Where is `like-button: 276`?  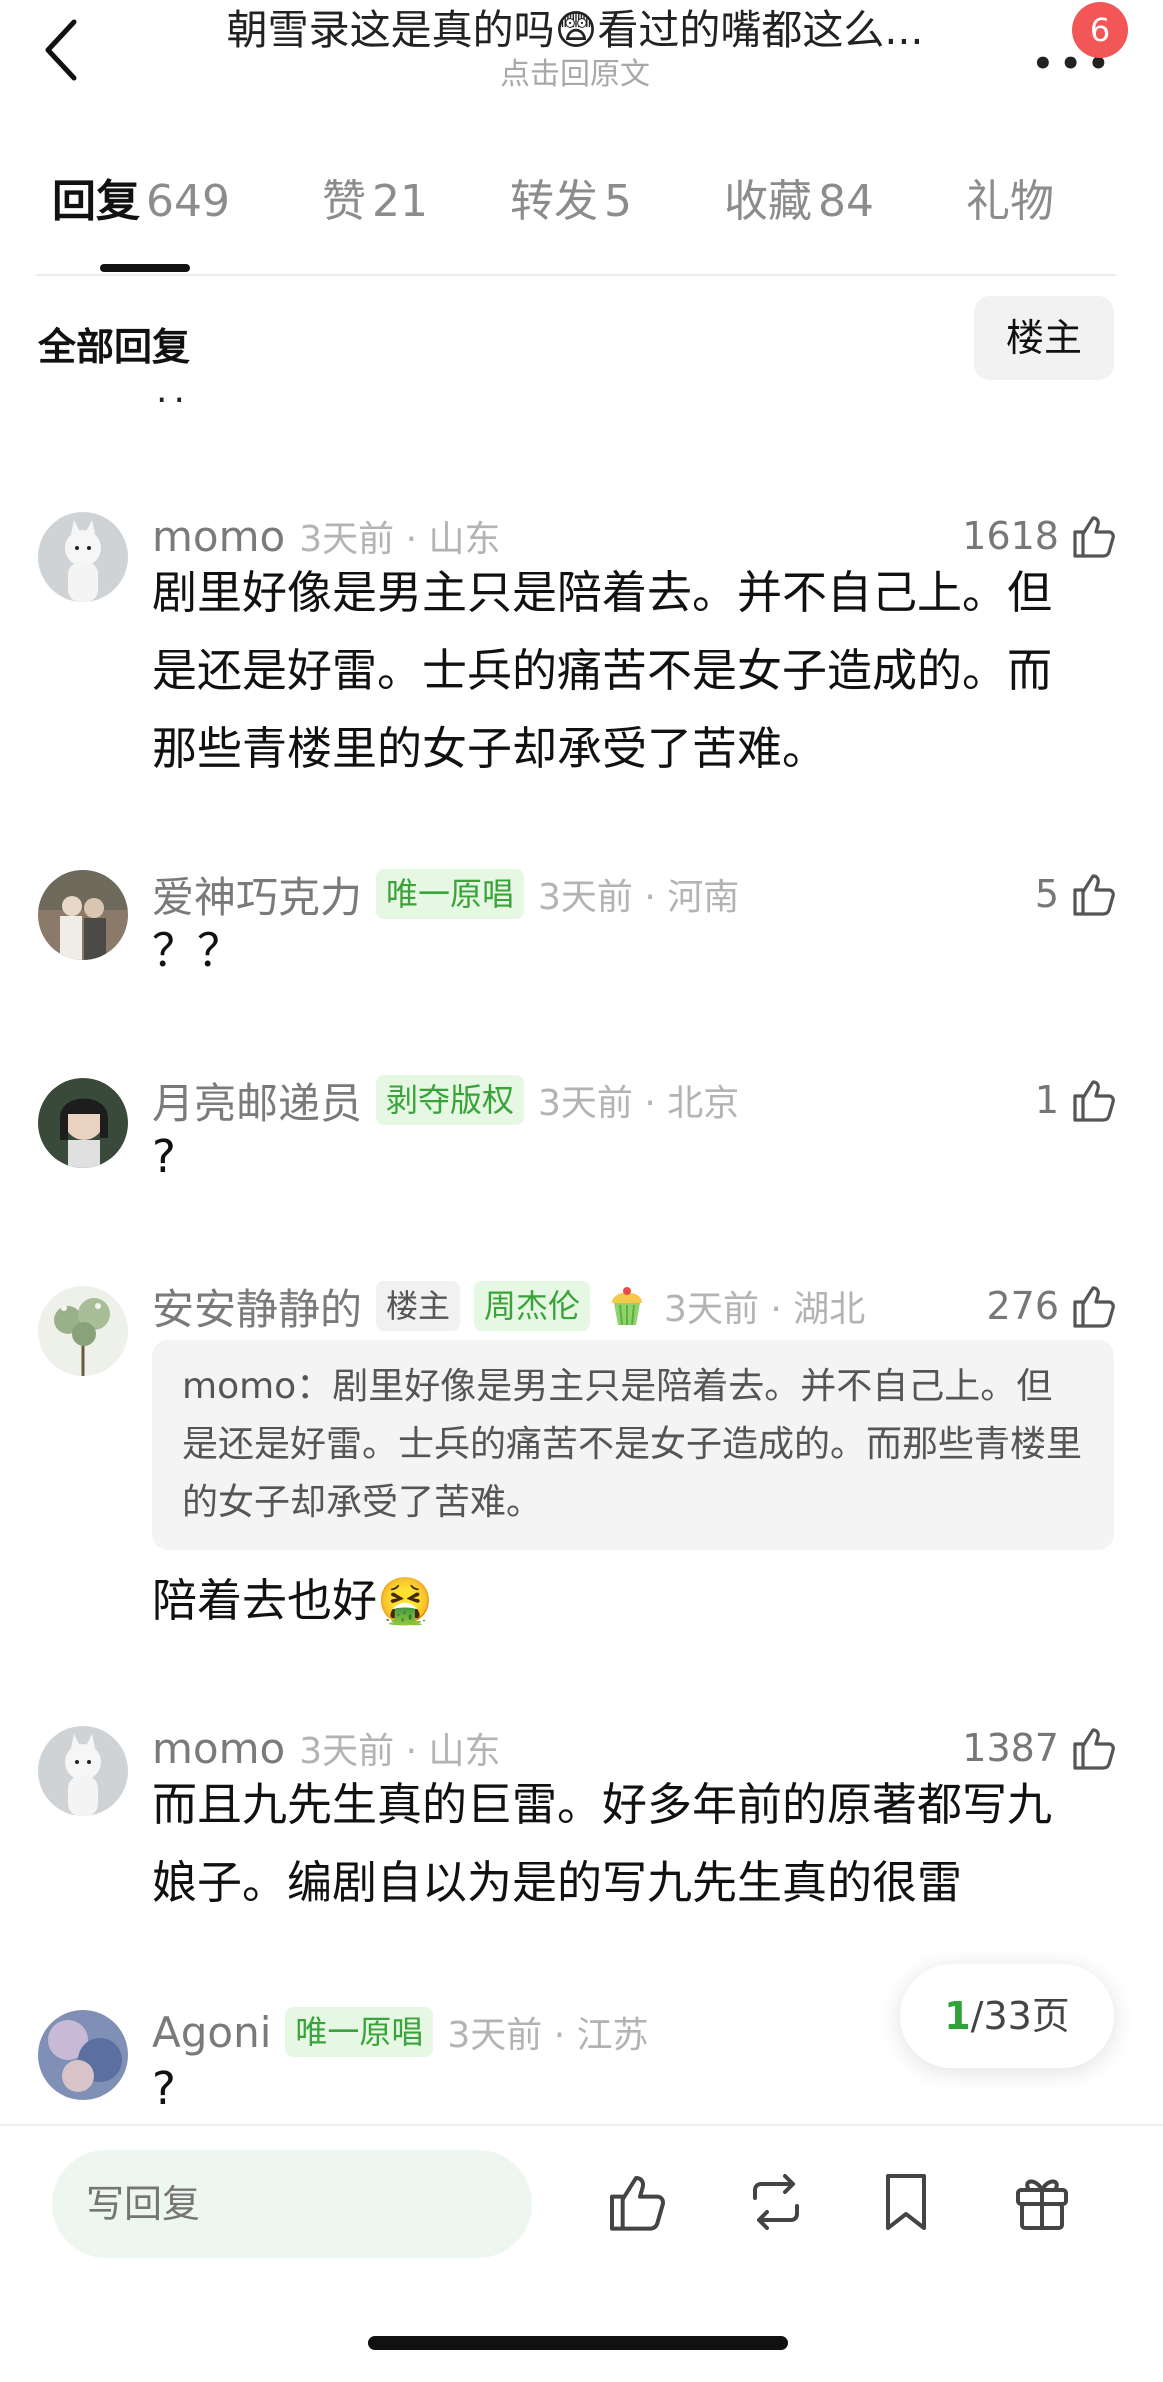 like-button: 276 is located at coordinates (1051, 1306).